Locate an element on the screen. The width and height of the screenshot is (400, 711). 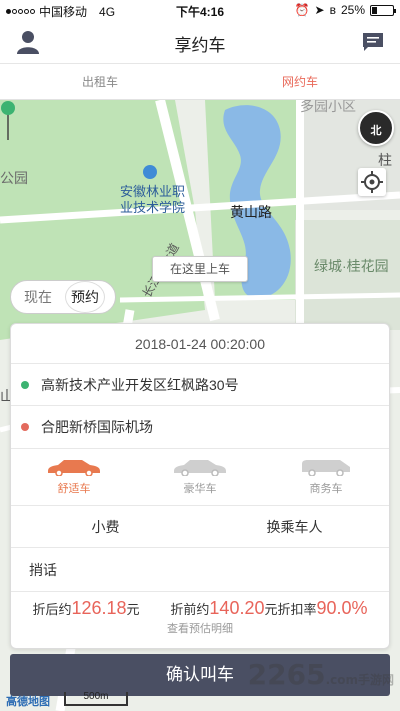
compass-button: 北 is located at coordinates (376, 128).